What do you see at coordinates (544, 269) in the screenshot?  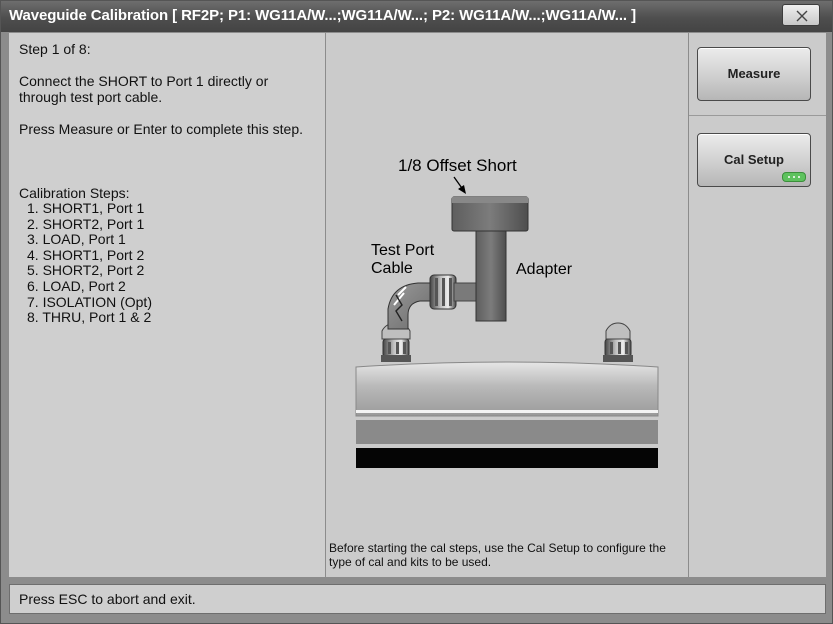 I see `adapter-label: Adapter` at bounding box center [544, 269].